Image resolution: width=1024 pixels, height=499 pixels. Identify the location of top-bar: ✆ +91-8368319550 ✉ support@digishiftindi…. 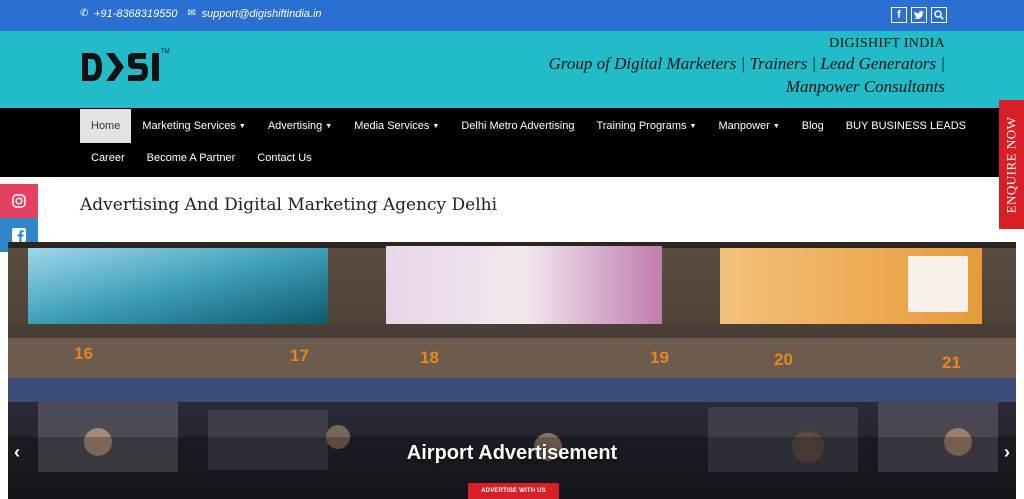
(512, 15).